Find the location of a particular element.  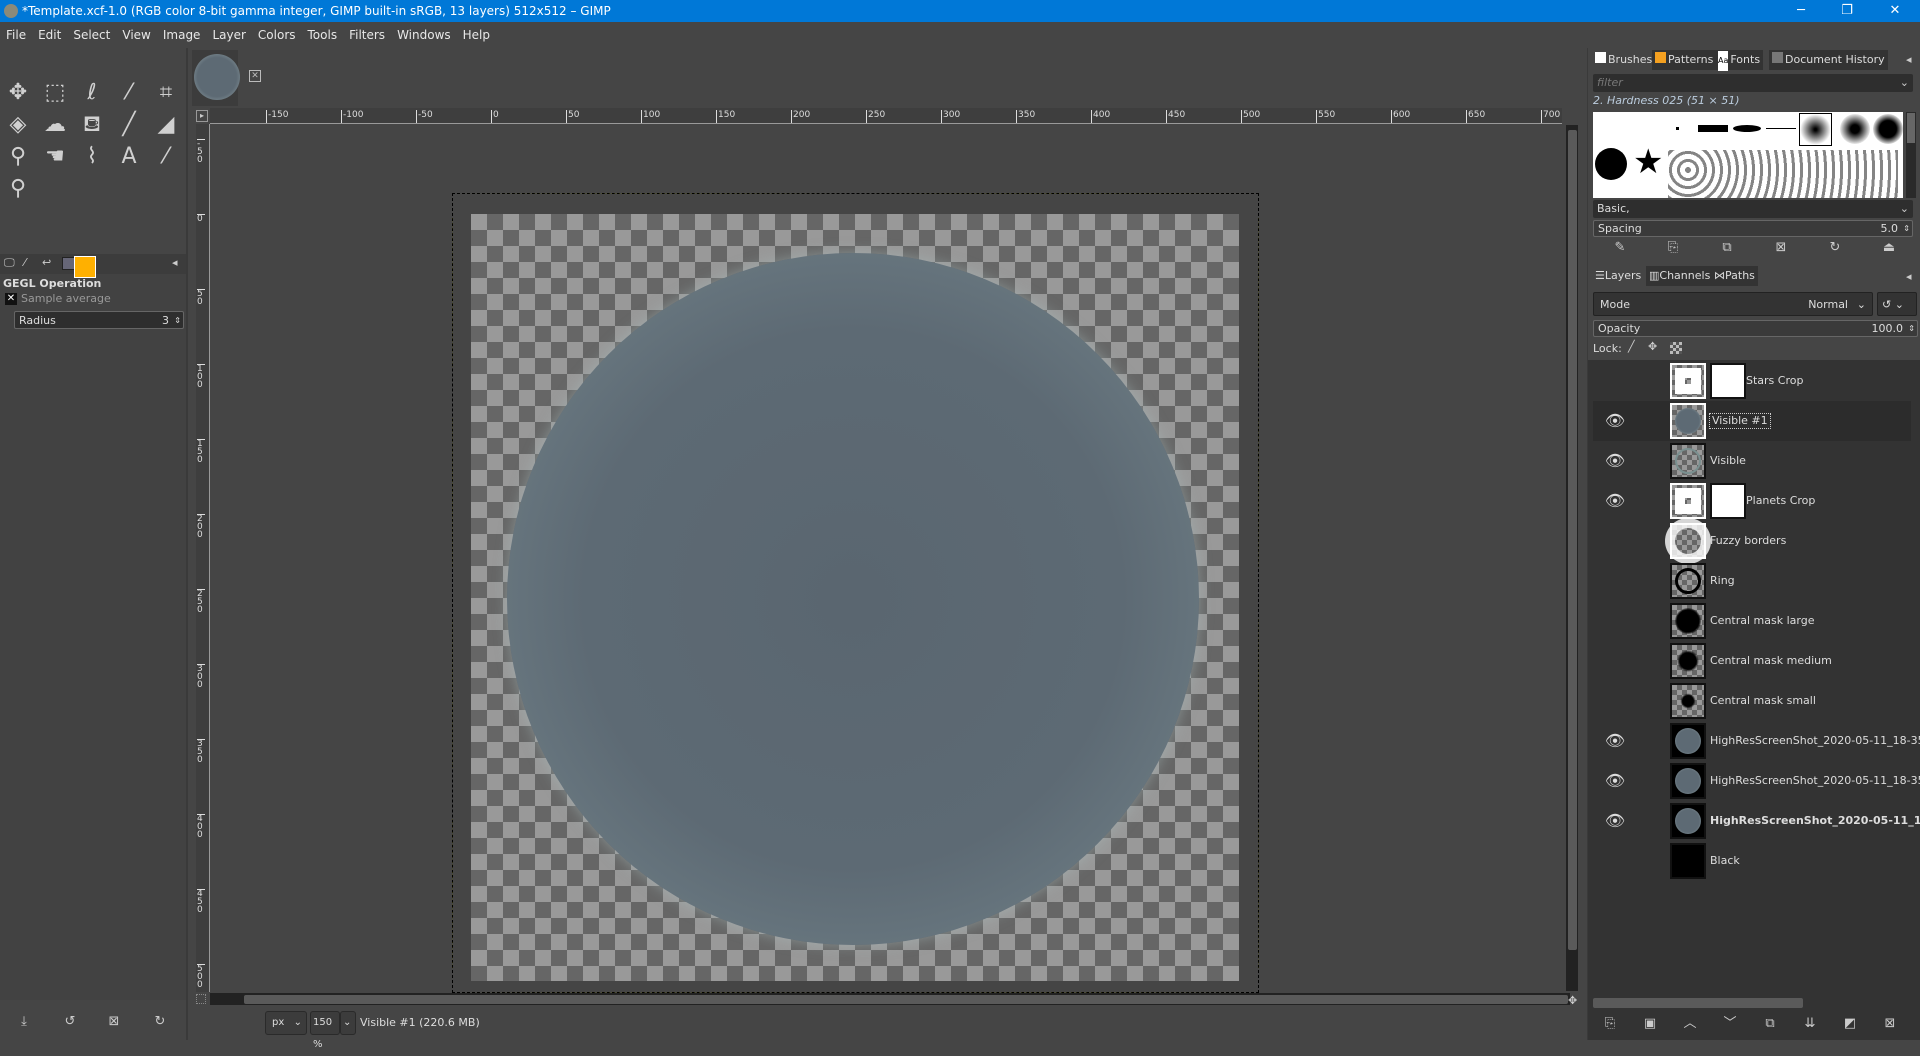

close-image-icon: ✕ is located at coordinates (255, 76).